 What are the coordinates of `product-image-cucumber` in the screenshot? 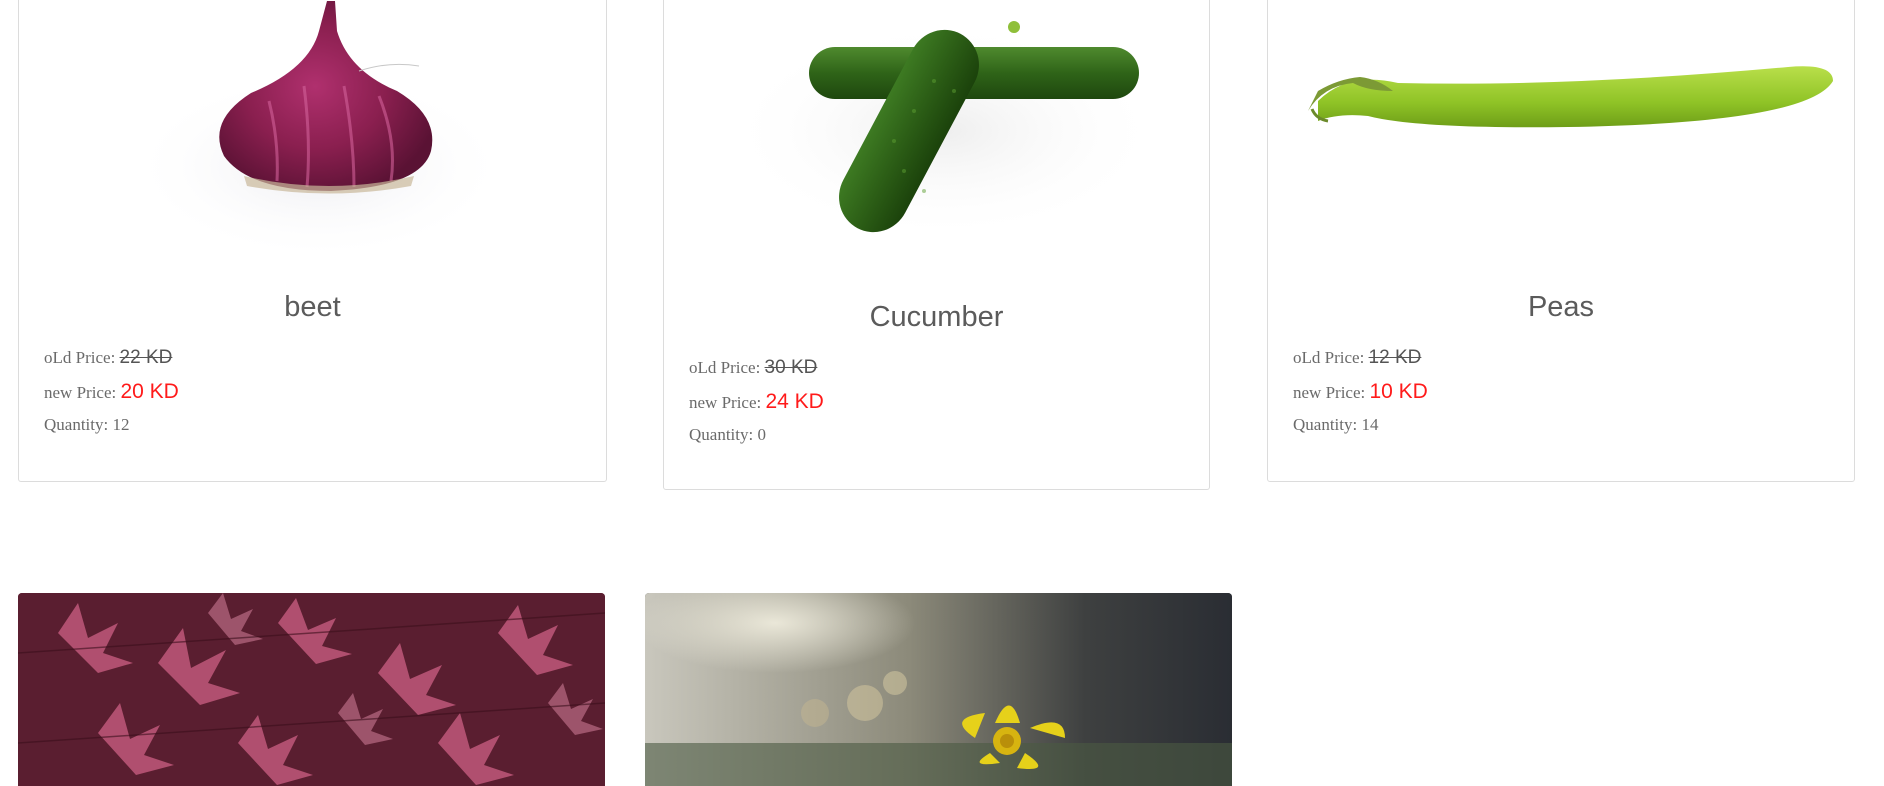 It's located at (936, 130).